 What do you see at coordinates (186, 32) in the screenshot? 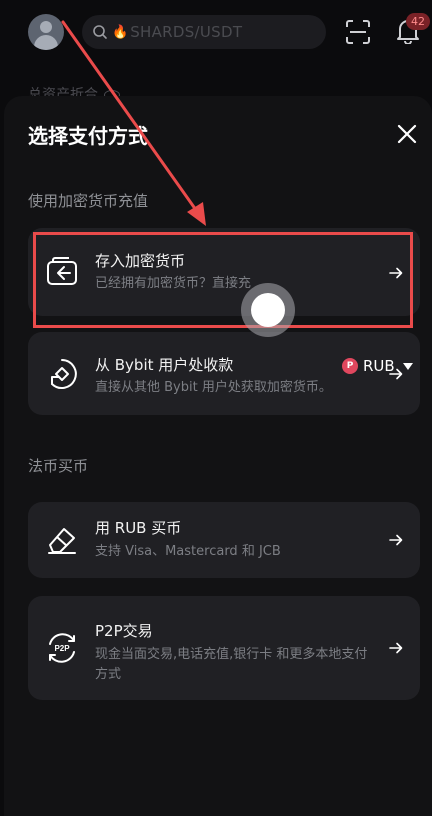
I see `search-placeholder: SHARDS/USDT` at bounding box center [186, 32].